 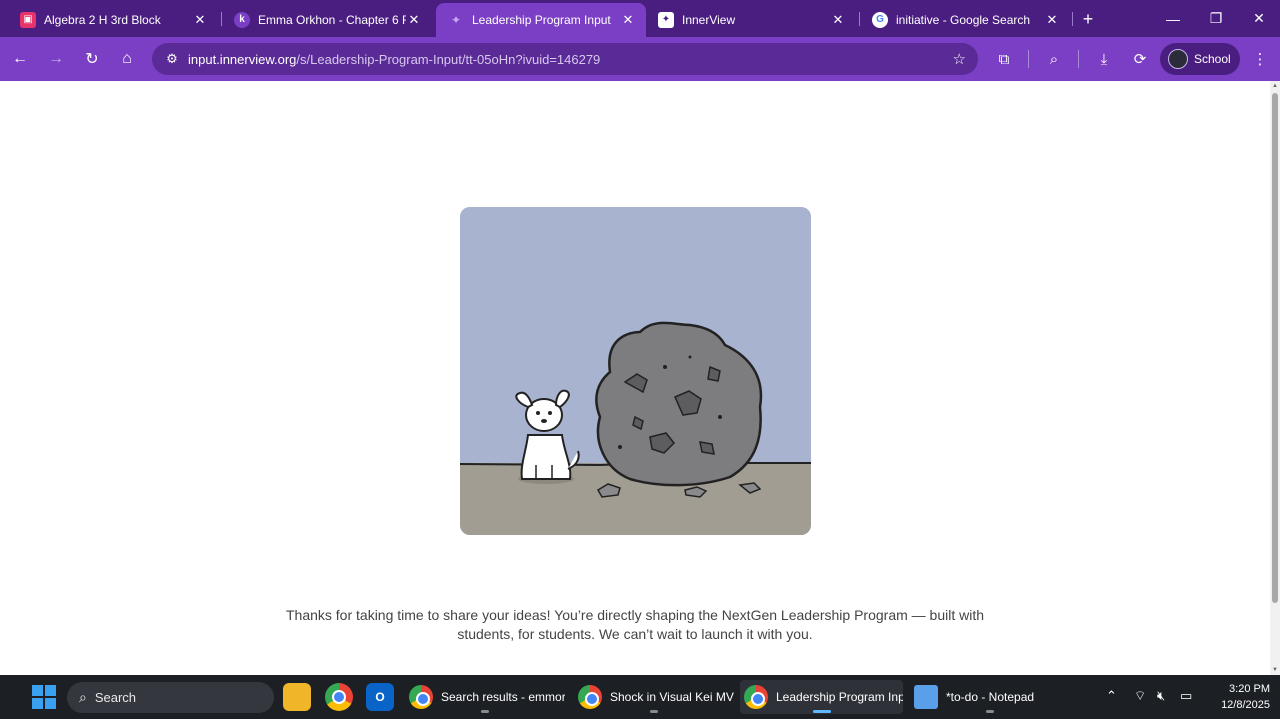 I want to click on scroll-thumb, so click(x=1275, y=348).